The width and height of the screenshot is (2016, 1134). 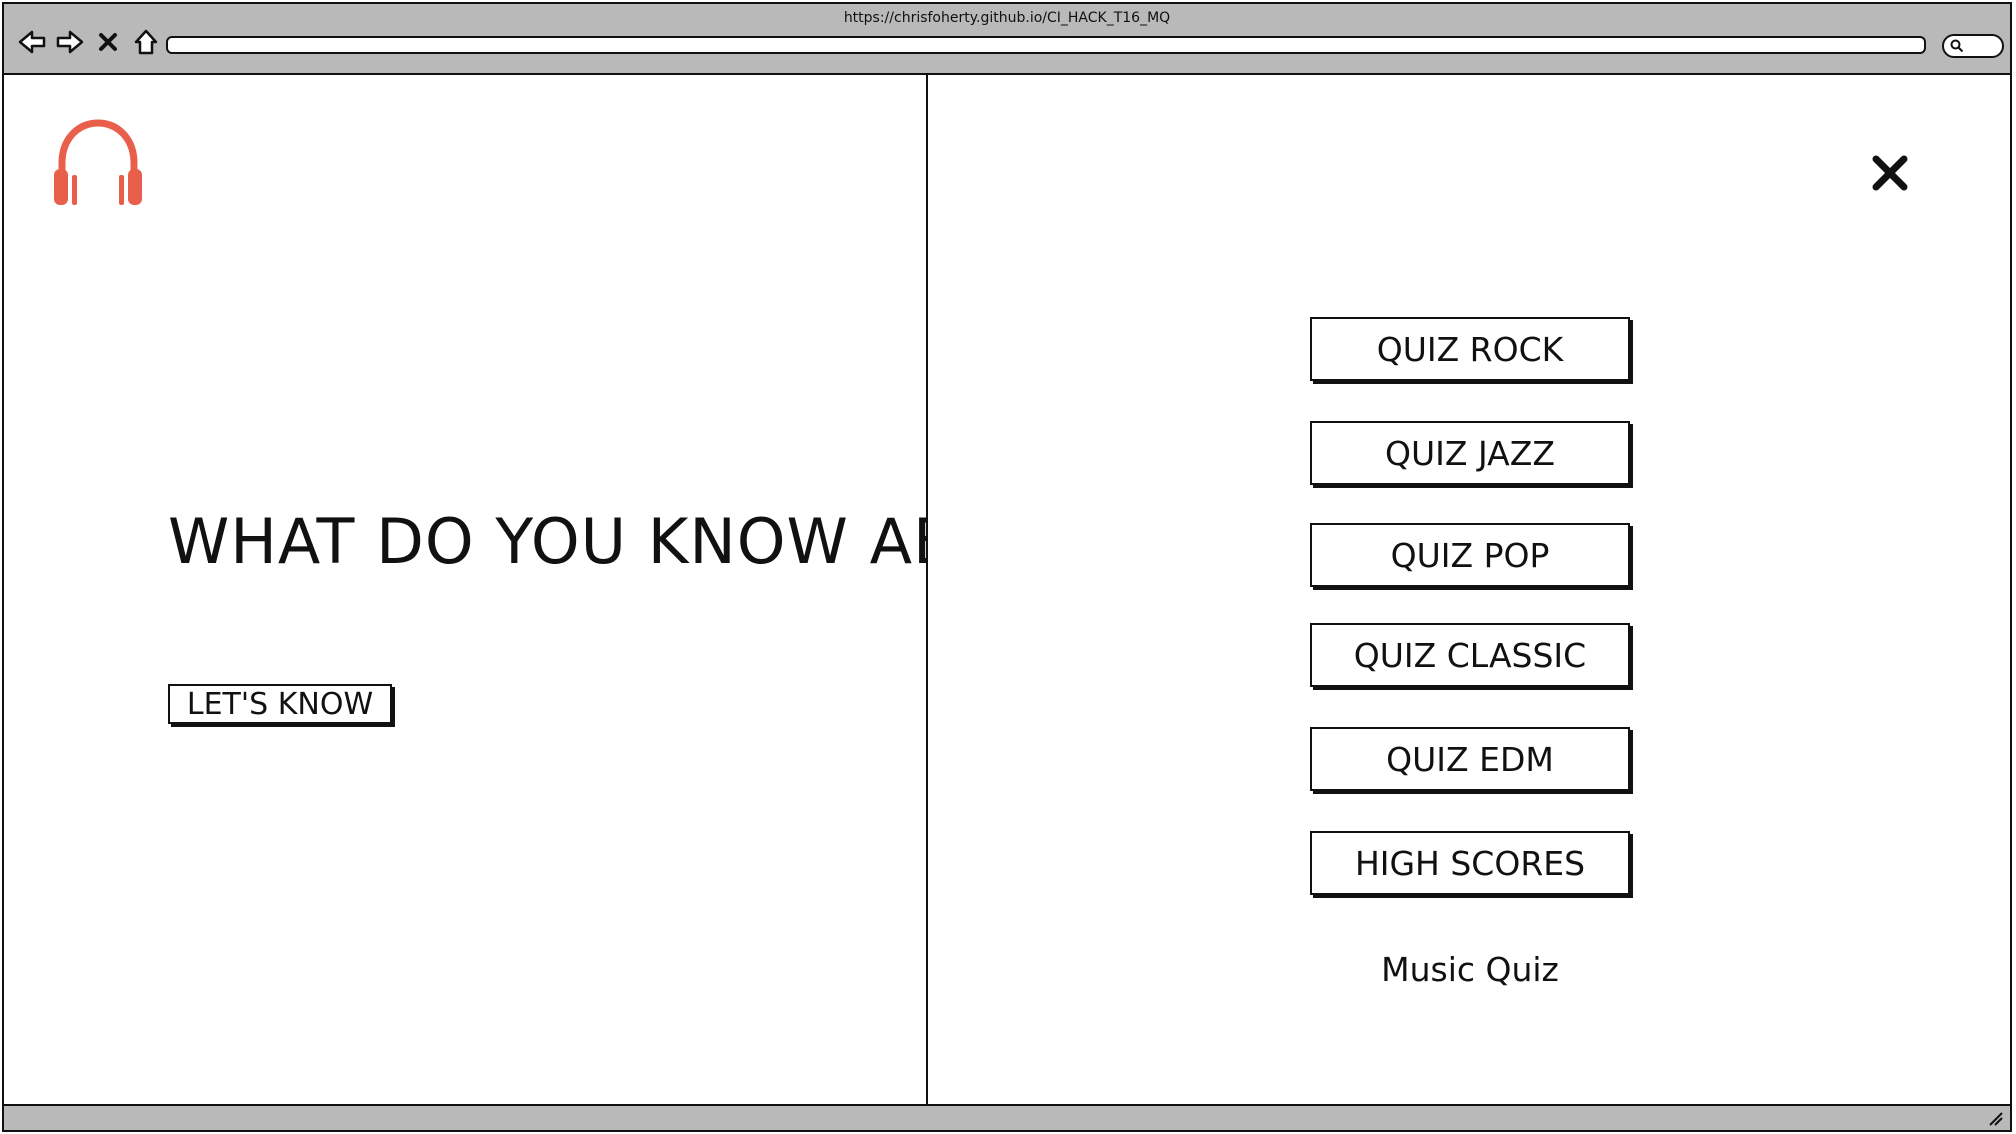 I want to click on browser-search, so click(x=1973, y=46).